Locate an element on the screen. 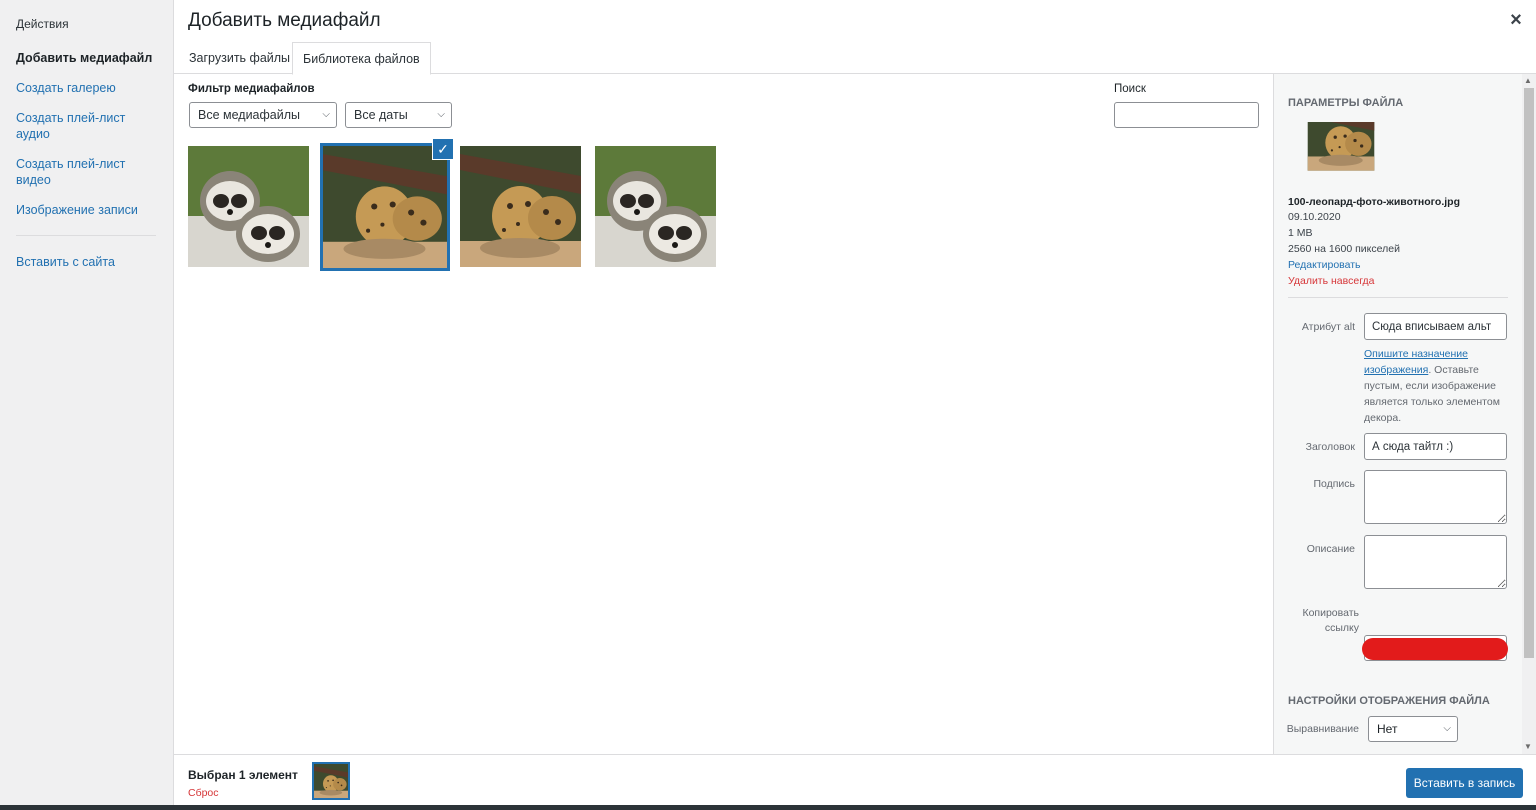 The width and height of the screenshot is (1536, 810). menu-item-insert-from-url: Вставить с сайта is located at coordinates (88, 262).